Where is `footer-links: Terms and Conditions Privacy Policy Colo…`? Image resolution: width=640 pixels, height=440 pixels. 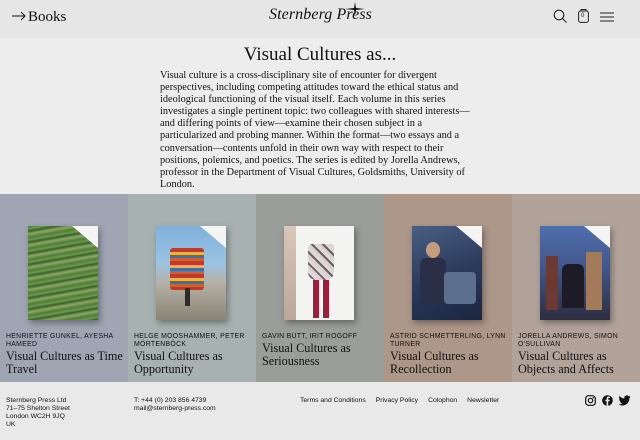 footer-links: Terms and Conditions Privacy Policy Colo… is located at coordinates (399, 401).